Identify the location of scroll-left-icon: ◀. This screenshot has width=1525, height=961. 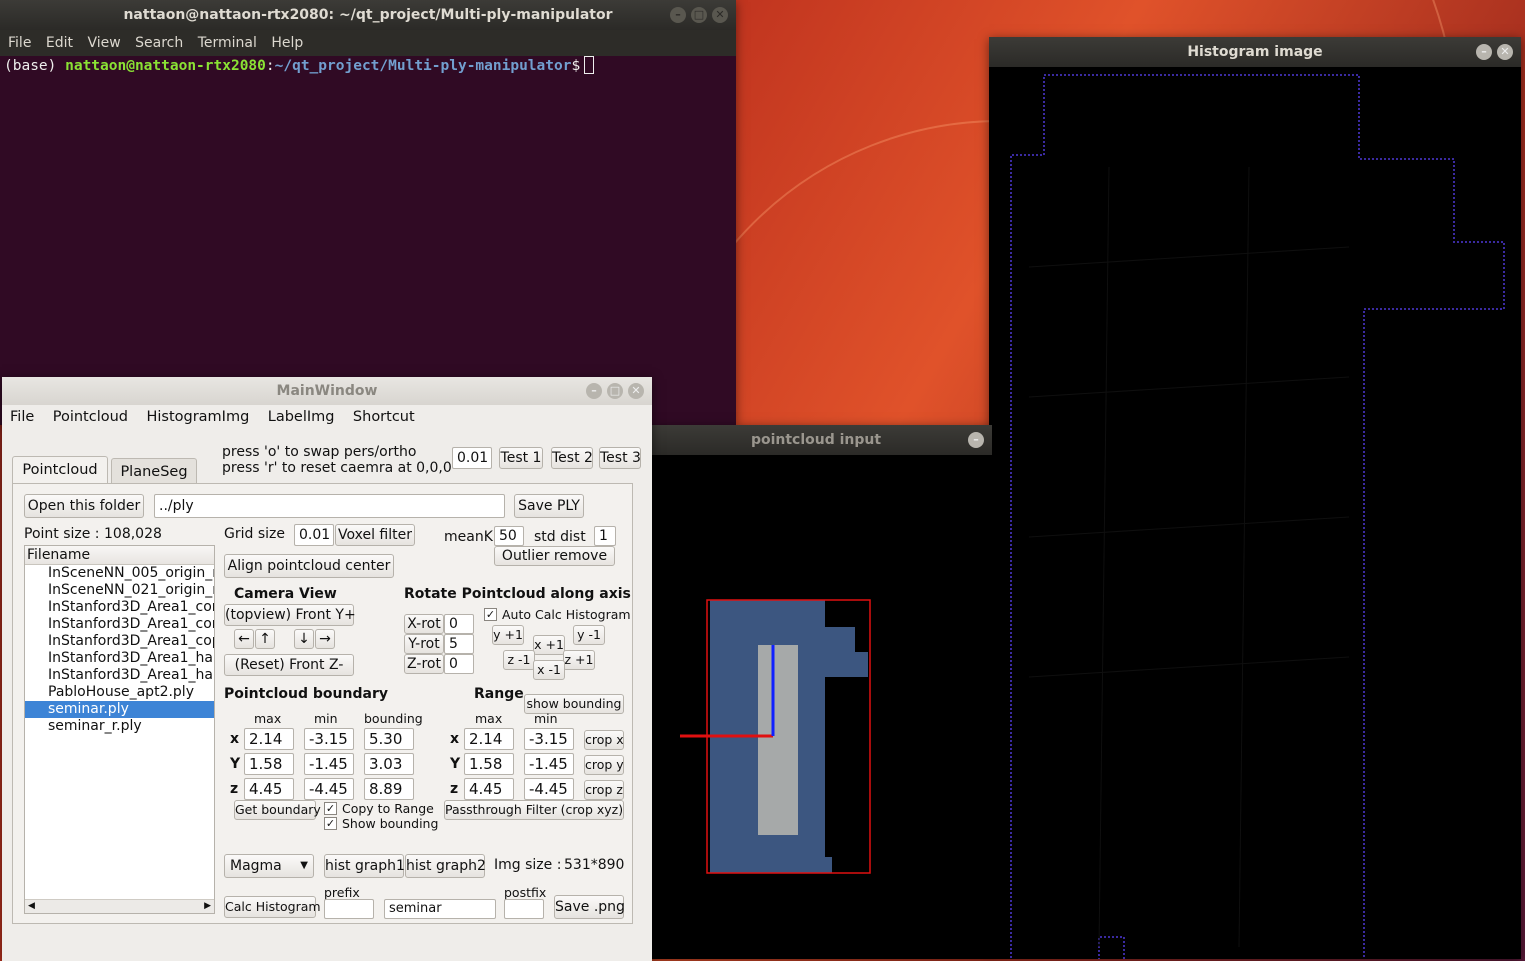
(31, 906).